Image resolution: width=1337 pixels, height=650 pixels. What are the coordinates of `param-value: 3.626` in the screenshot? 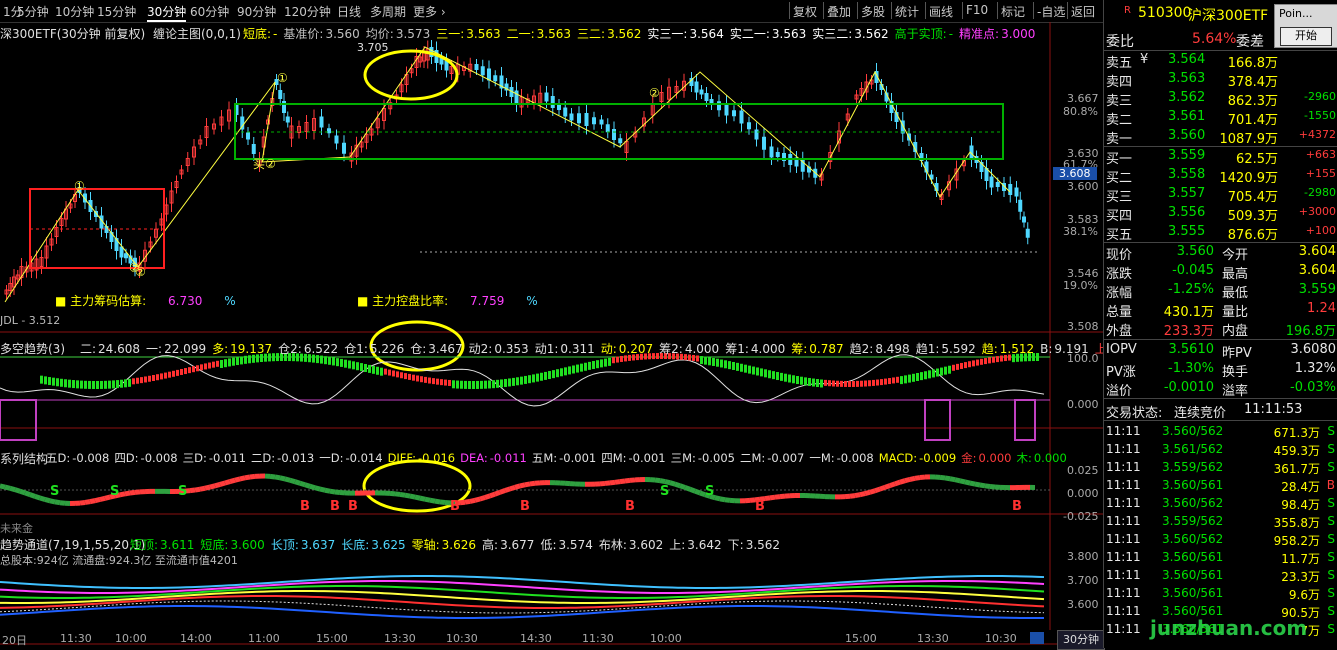 It's located at (459, 545).